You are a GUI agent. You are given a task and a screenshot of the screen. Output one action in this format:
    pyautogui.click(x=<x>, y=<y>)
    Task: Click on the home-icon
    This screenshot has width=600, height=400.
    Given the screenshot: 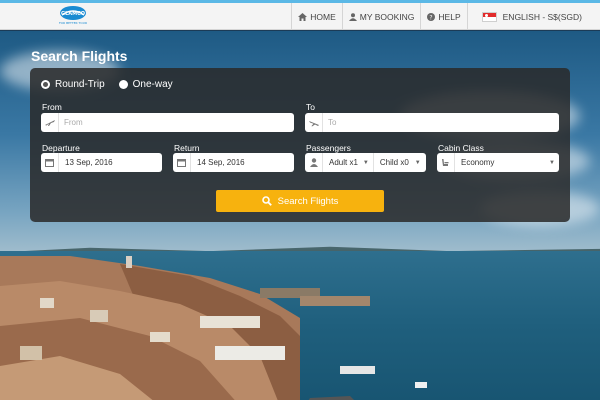 What is the action you would take?
    pyautogui.click(x=303, y=16)
    